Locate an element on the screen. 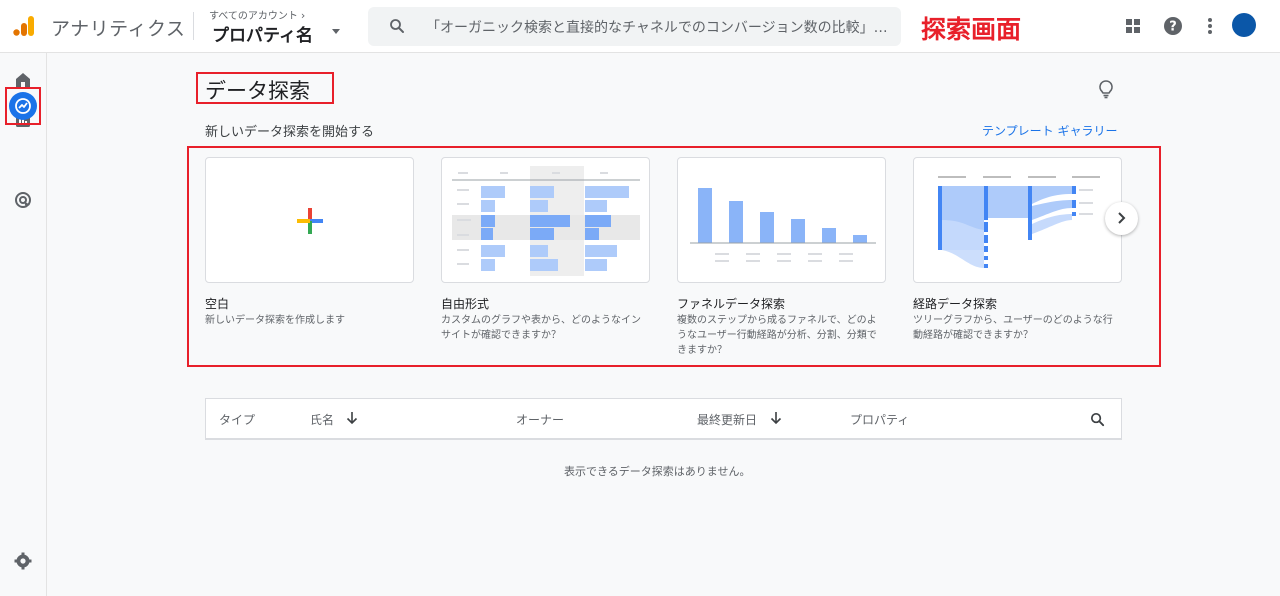 Image resolution: width=1280 pixels, height=596 pixels. freeform-table-illustration is located at coordinates (546, 221).